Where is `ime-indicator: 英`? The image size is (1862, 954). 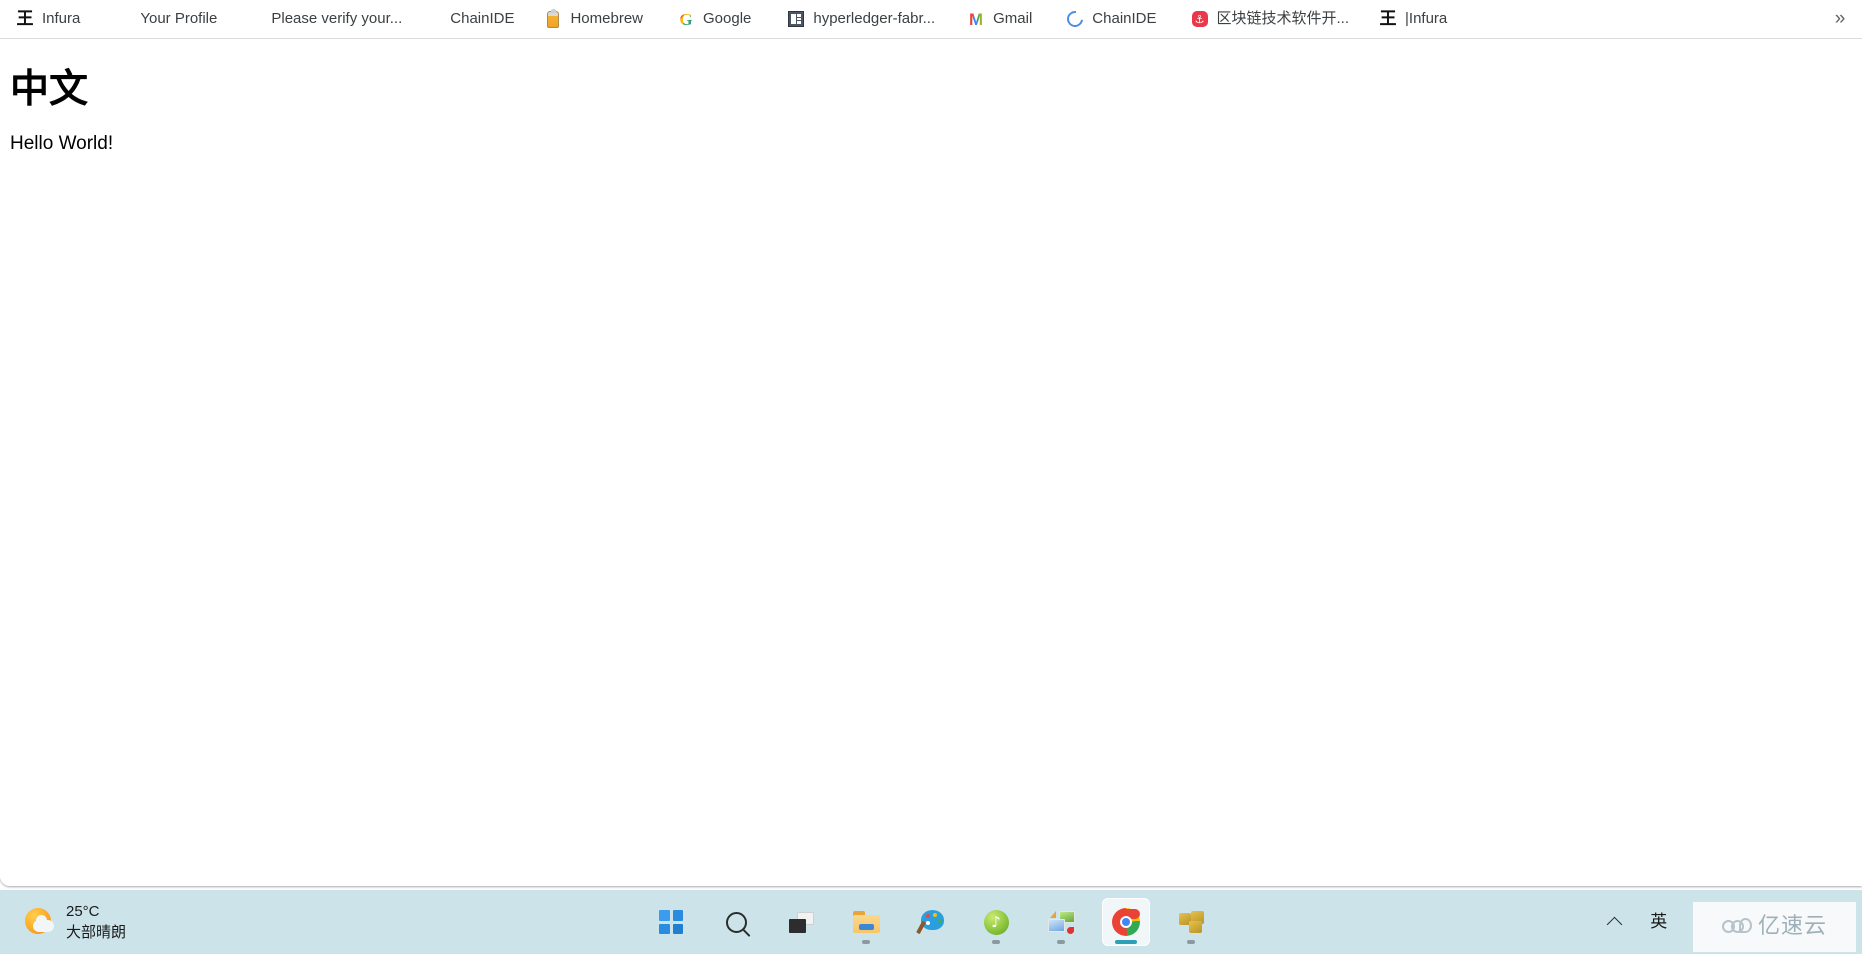 ime-indicator: 英 is located at coordinates (1659, 922).